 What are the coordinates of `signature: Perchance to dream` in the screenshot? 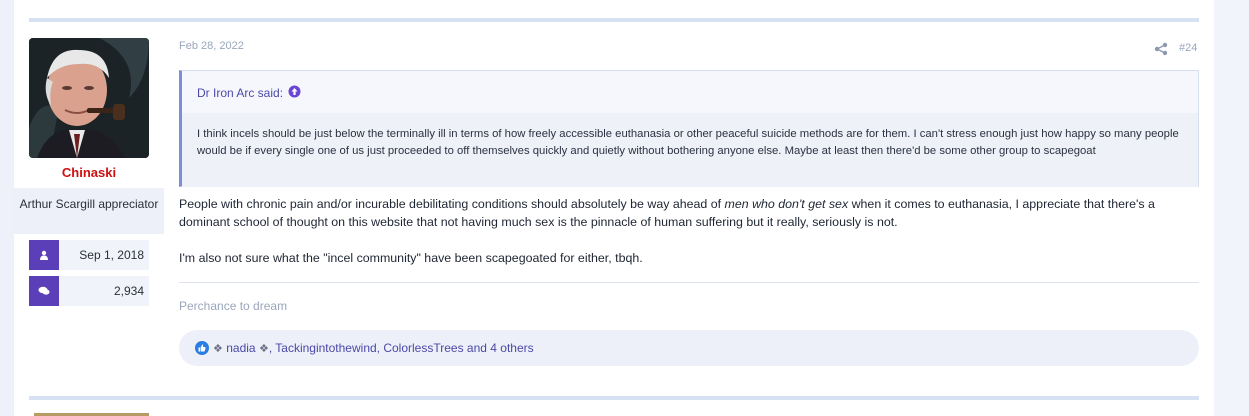 It's located at (233, 306).